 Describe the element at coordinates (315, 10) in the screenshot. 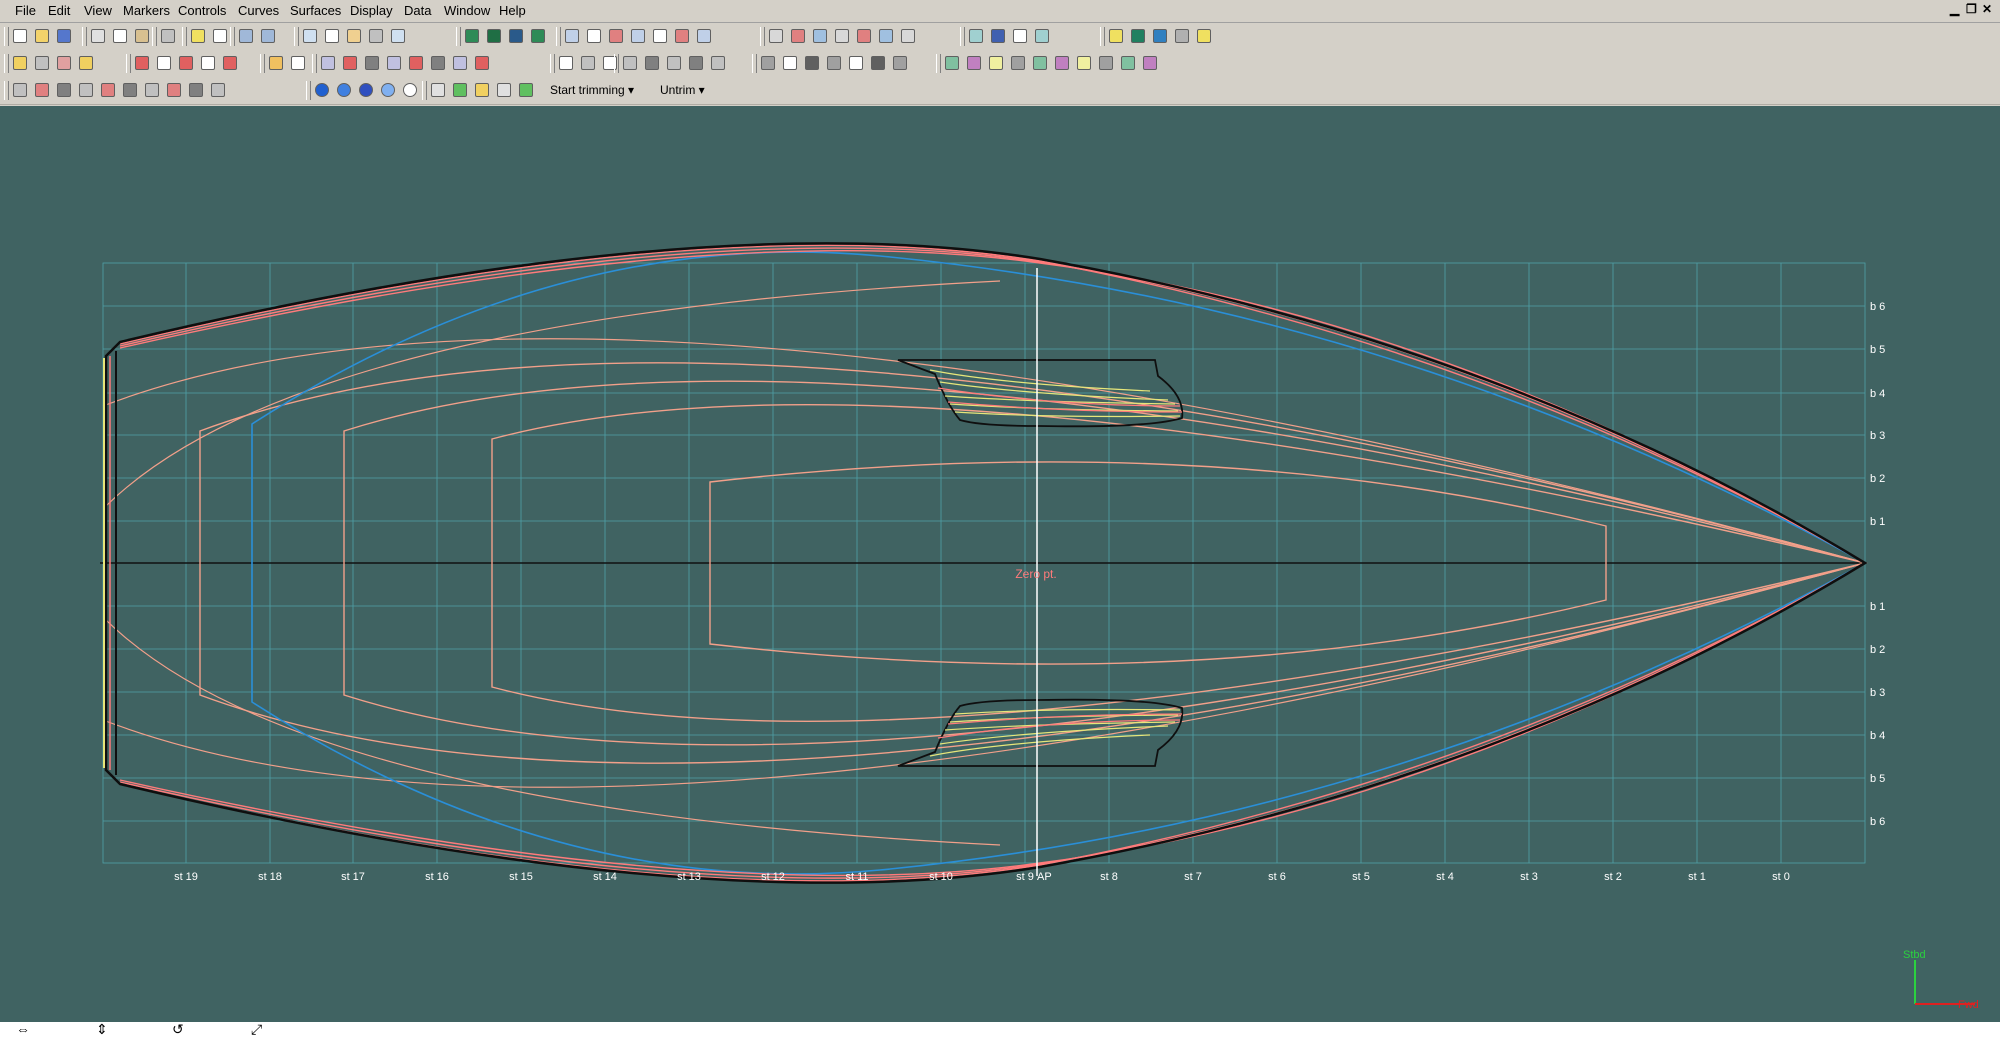

I see `menu-surfaces: Surfaces` at that location.